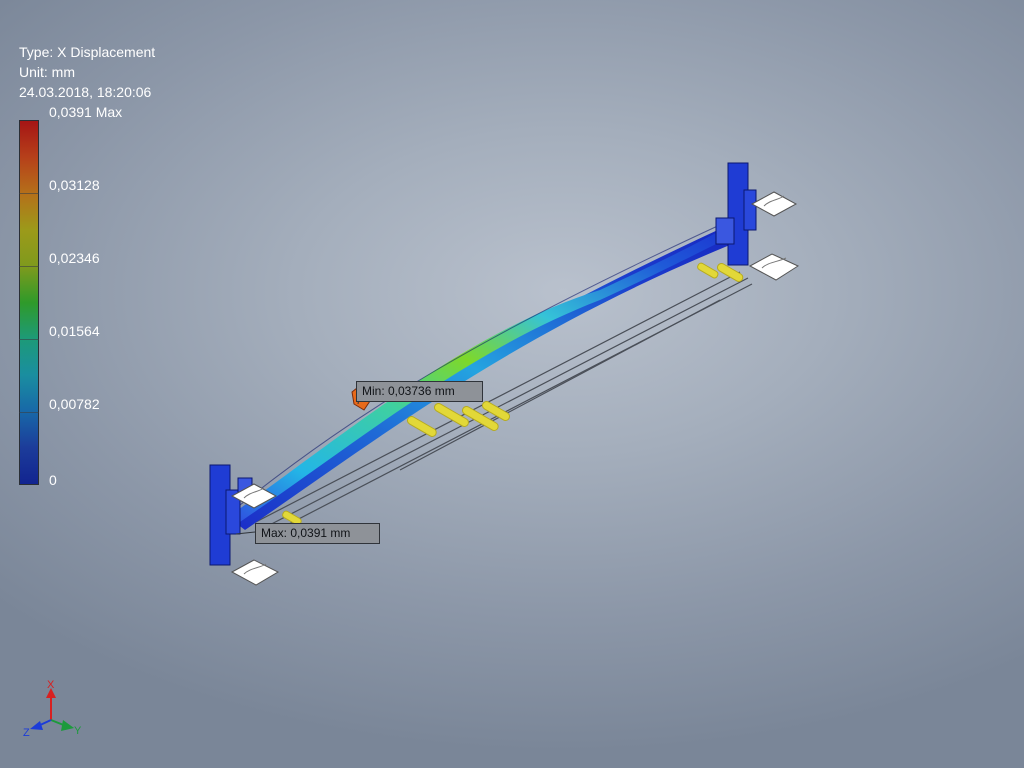  Describe the element at coordinates (53, 709) in the screenshot. I see `axis-triad: X Y Z` at that location.